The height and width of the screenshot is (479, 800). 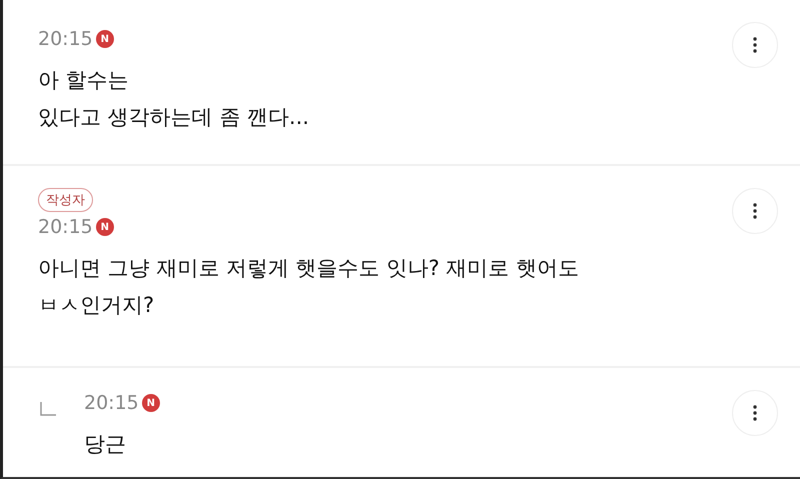 What do you see at coordinates (105, 444) in the screenshot?
I see `comment-text: 당근` at bounding box center [105, 444].